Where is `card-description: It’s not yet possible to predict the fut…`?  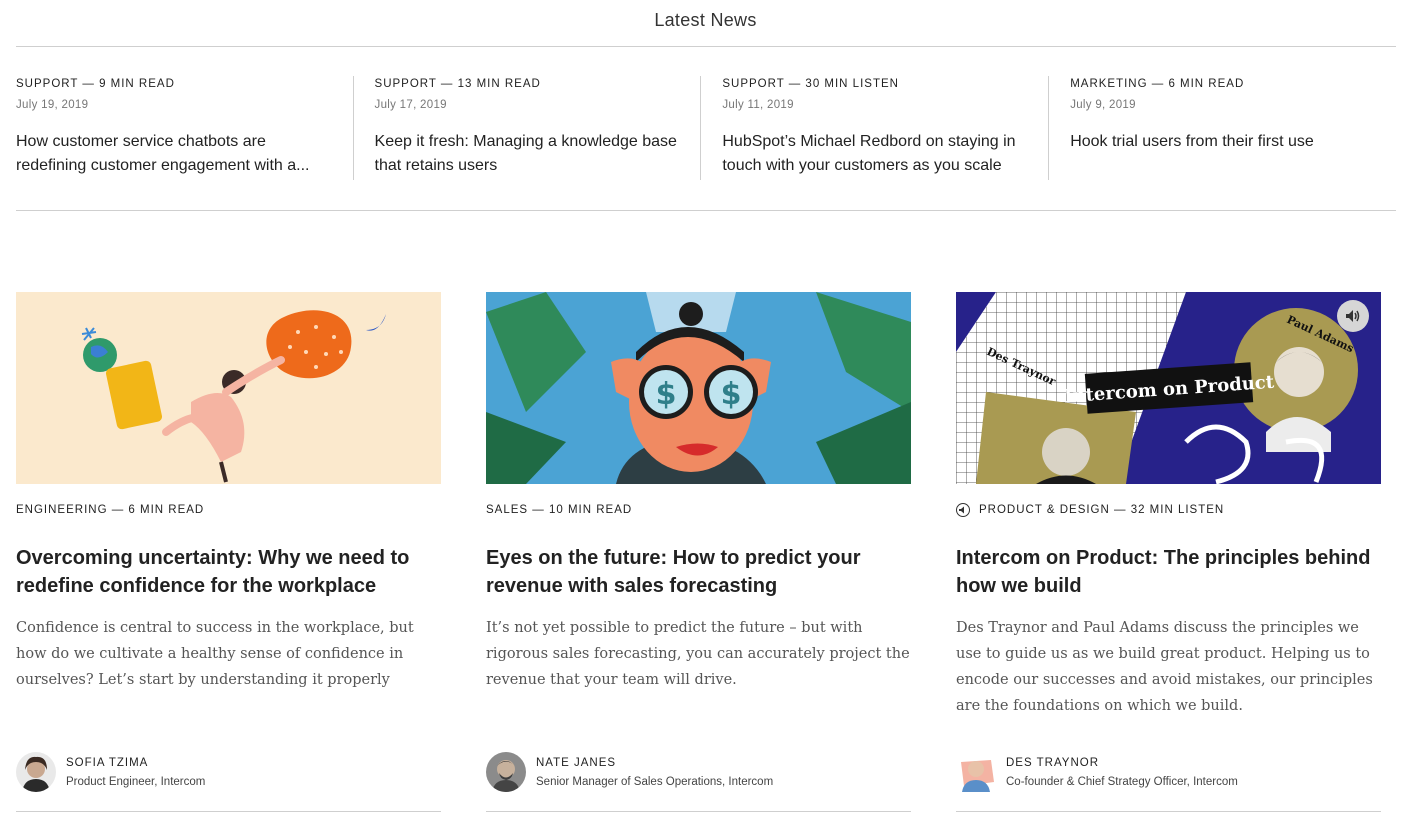
card-description: It’s not yet possible to predict the fut… is located at coordinates (698, 654).